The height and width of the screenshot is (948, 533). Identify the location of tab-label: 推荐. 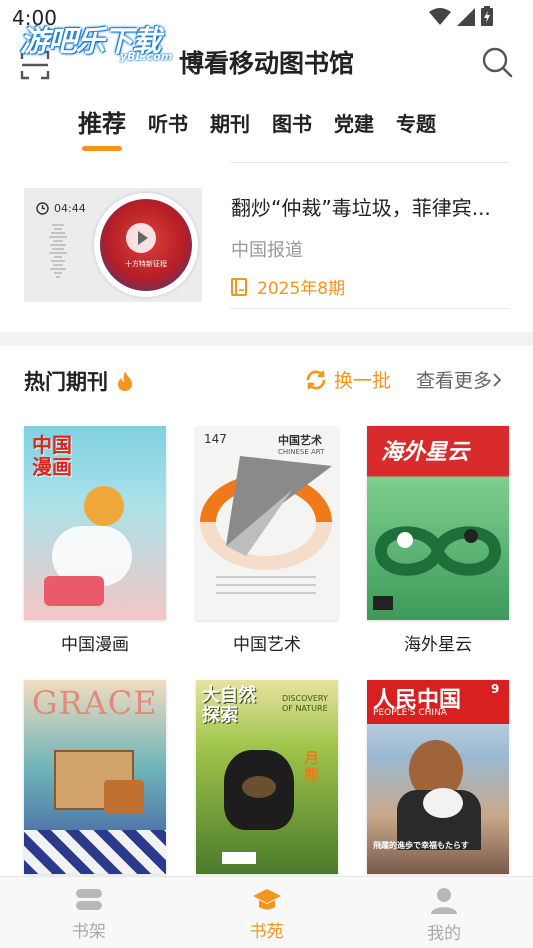
(102, 124).